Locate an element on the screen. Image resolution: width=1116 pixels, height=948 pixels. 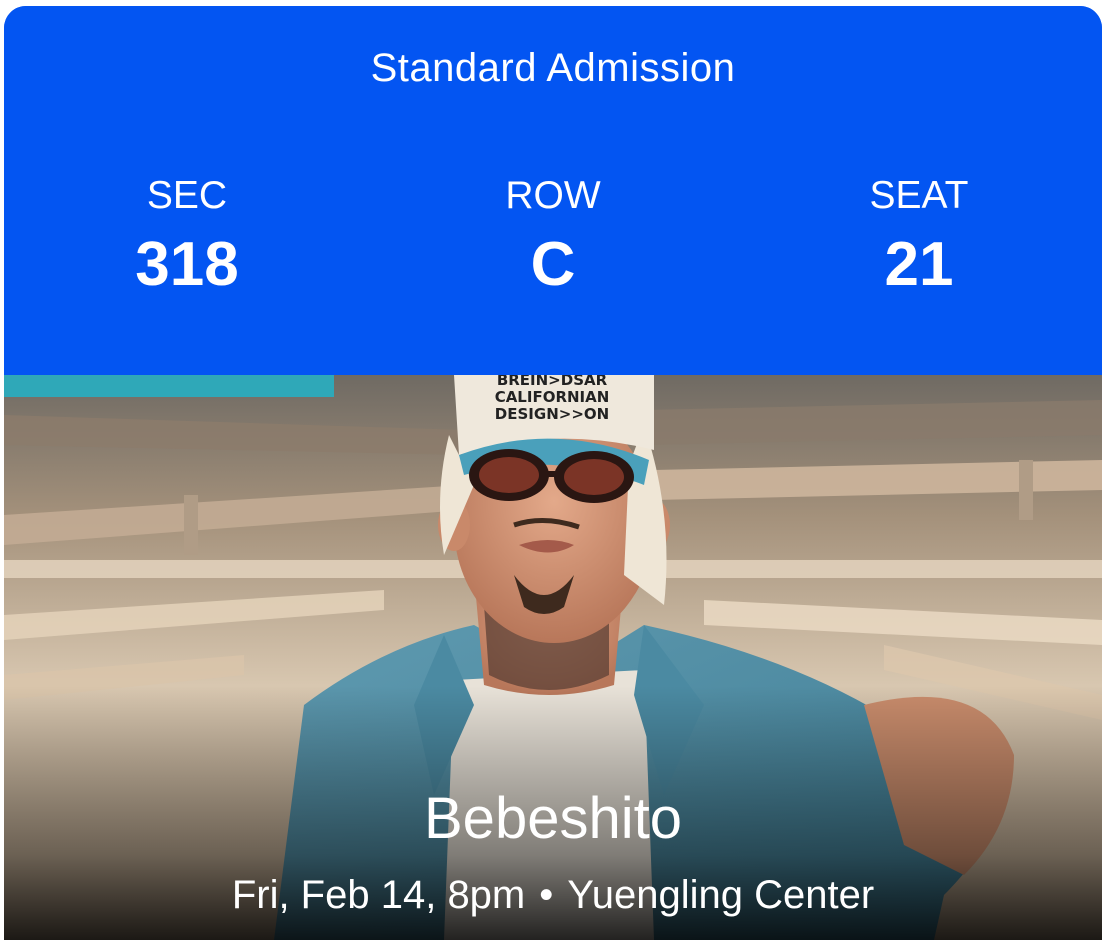
seat-label: SEAT is located at coordinates (919, 195).